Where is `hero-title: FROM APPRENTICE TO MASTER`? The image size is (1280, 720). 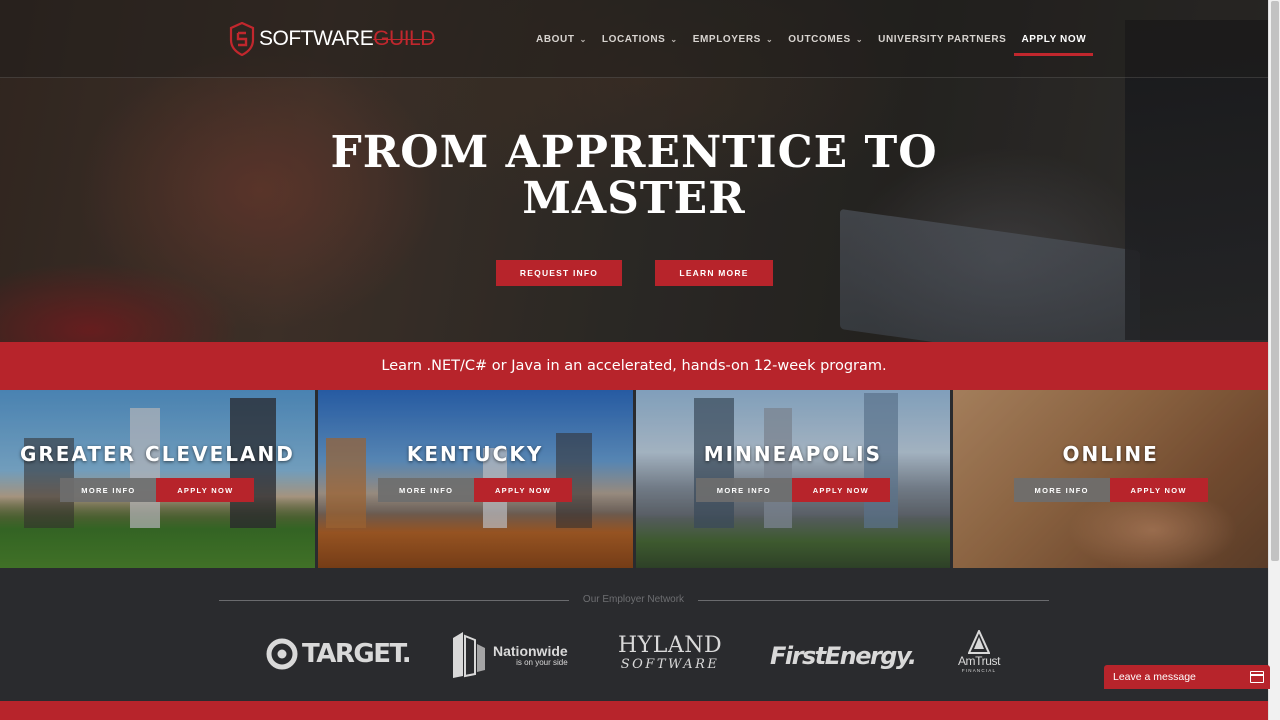
hero-title: FROM APPRENTICE TO MASTER is located at coordinates (634, 176).